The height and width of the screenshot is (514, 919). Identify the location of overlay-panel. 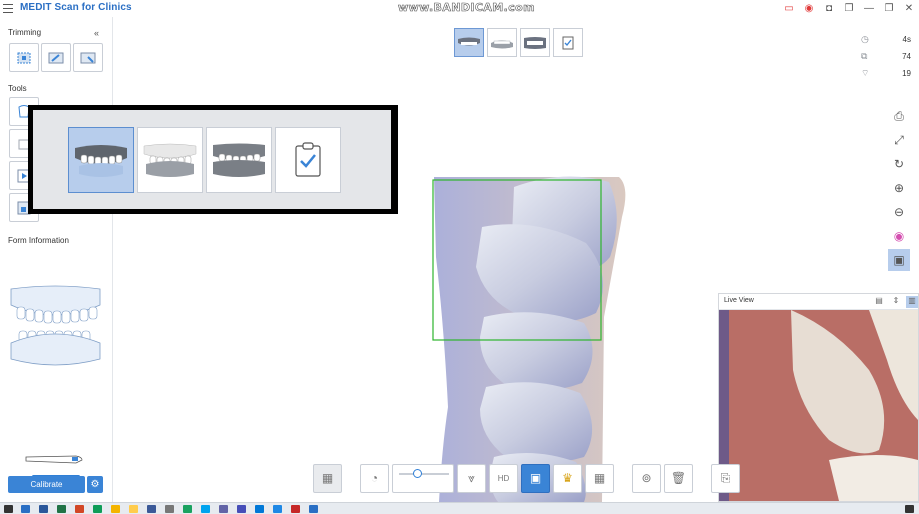
(212, 159).